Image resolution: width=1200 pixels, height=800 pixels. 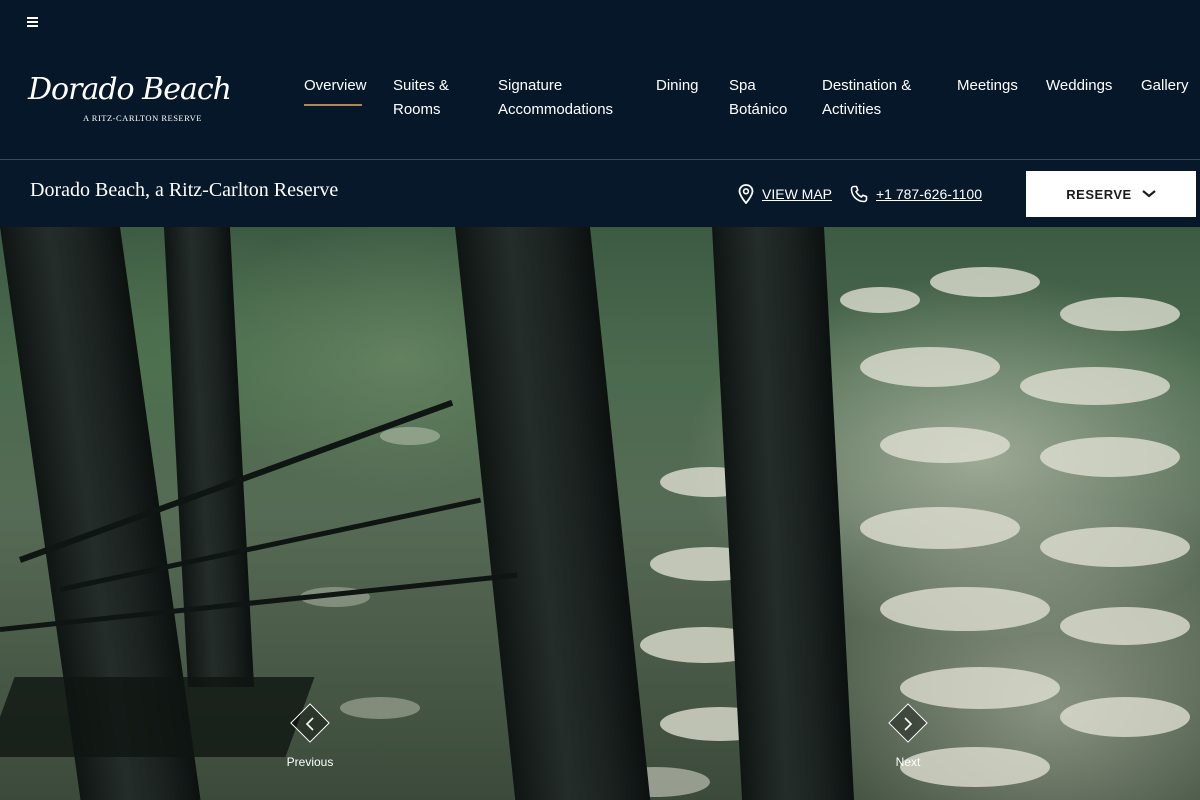 What do you see at coordinates (908, 724) in the screenshot?
I see `chevron-right-icon` at bounding box center [908, 724].